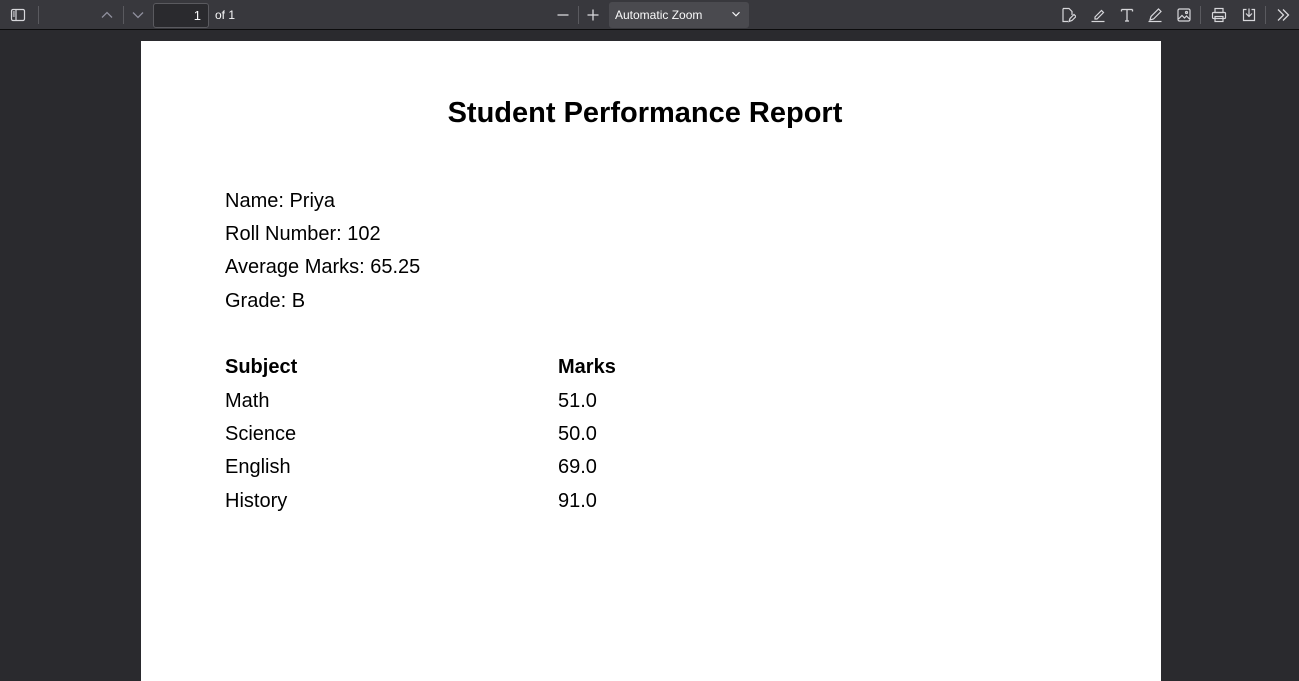  I want to click on page-count-label: of 1, so click(225, 15).